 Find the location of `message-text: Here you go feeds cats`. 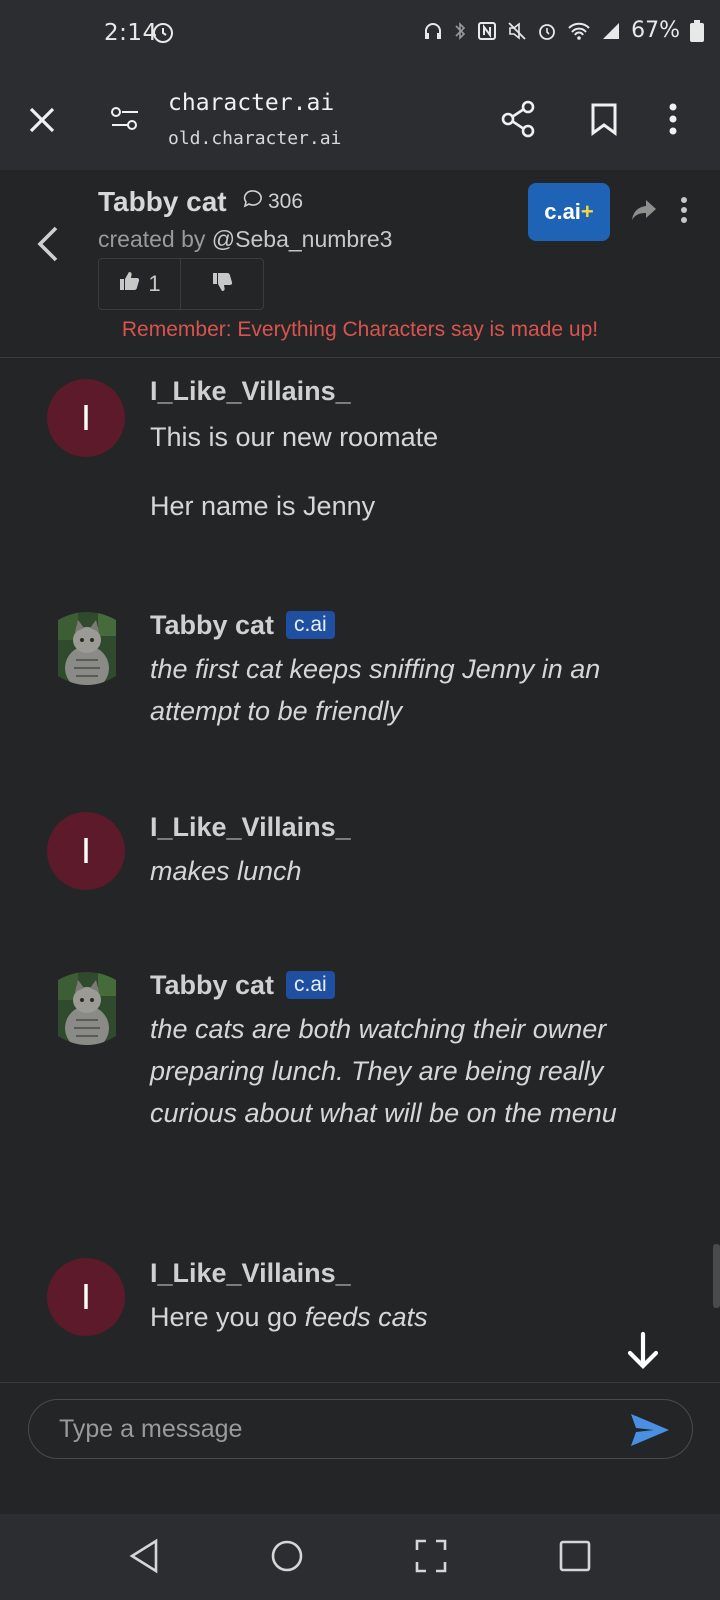

message-text: Here you go feeds cats is located at coordinates (385, 1317).